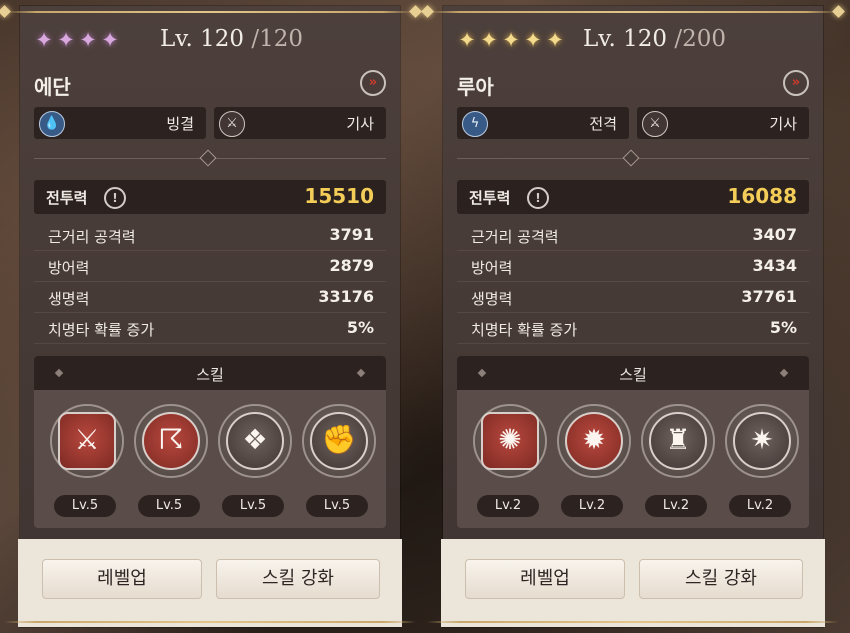 This screenshot has width=850, height=633. I want to click on claw-slash-icon: ☈, so click(171, 441).